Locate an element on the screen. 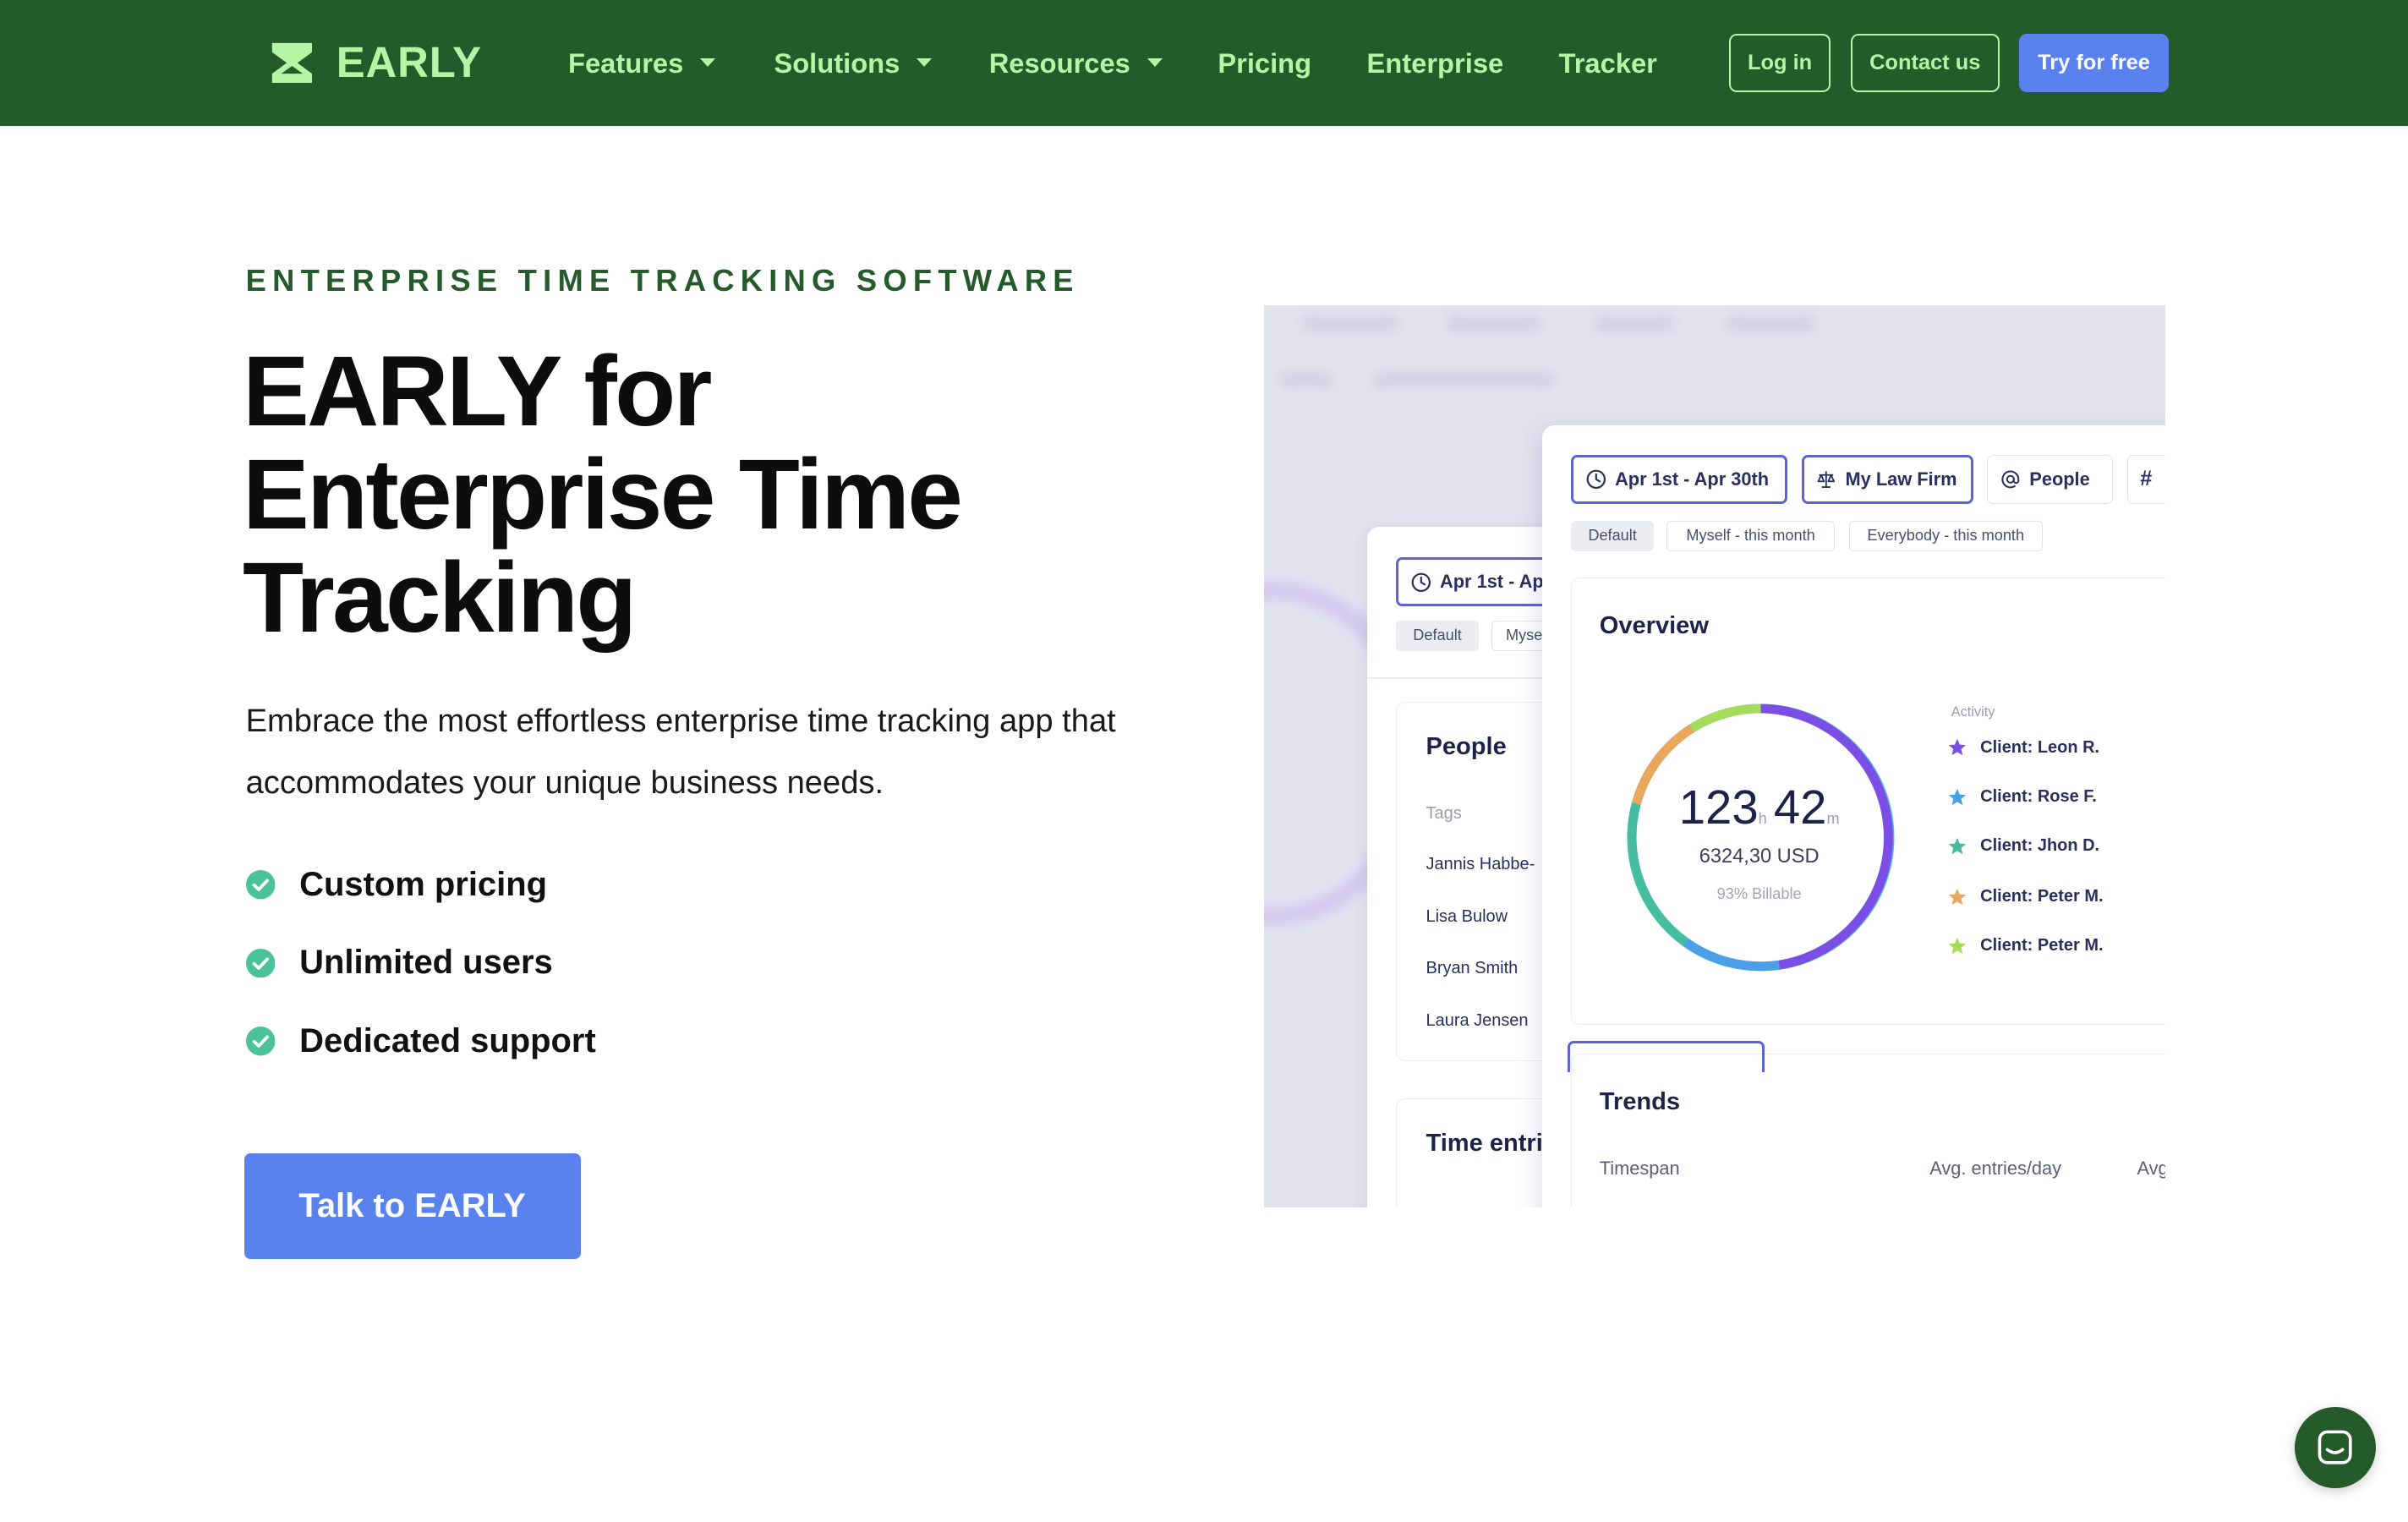  hash-chip: # is located at coordinates (2145, 479).